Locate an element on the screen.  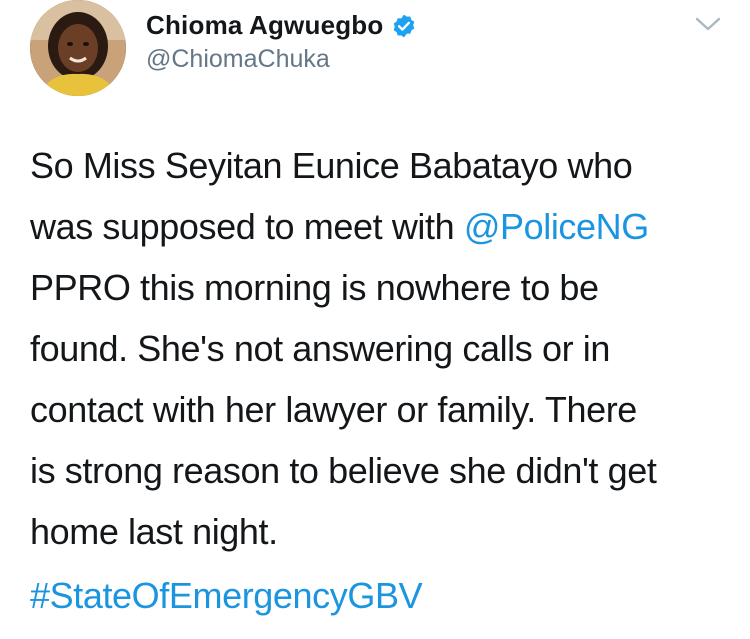
tweet-line-text: PPRO this morning is nowhere to be is located at coordinates (314, 287).